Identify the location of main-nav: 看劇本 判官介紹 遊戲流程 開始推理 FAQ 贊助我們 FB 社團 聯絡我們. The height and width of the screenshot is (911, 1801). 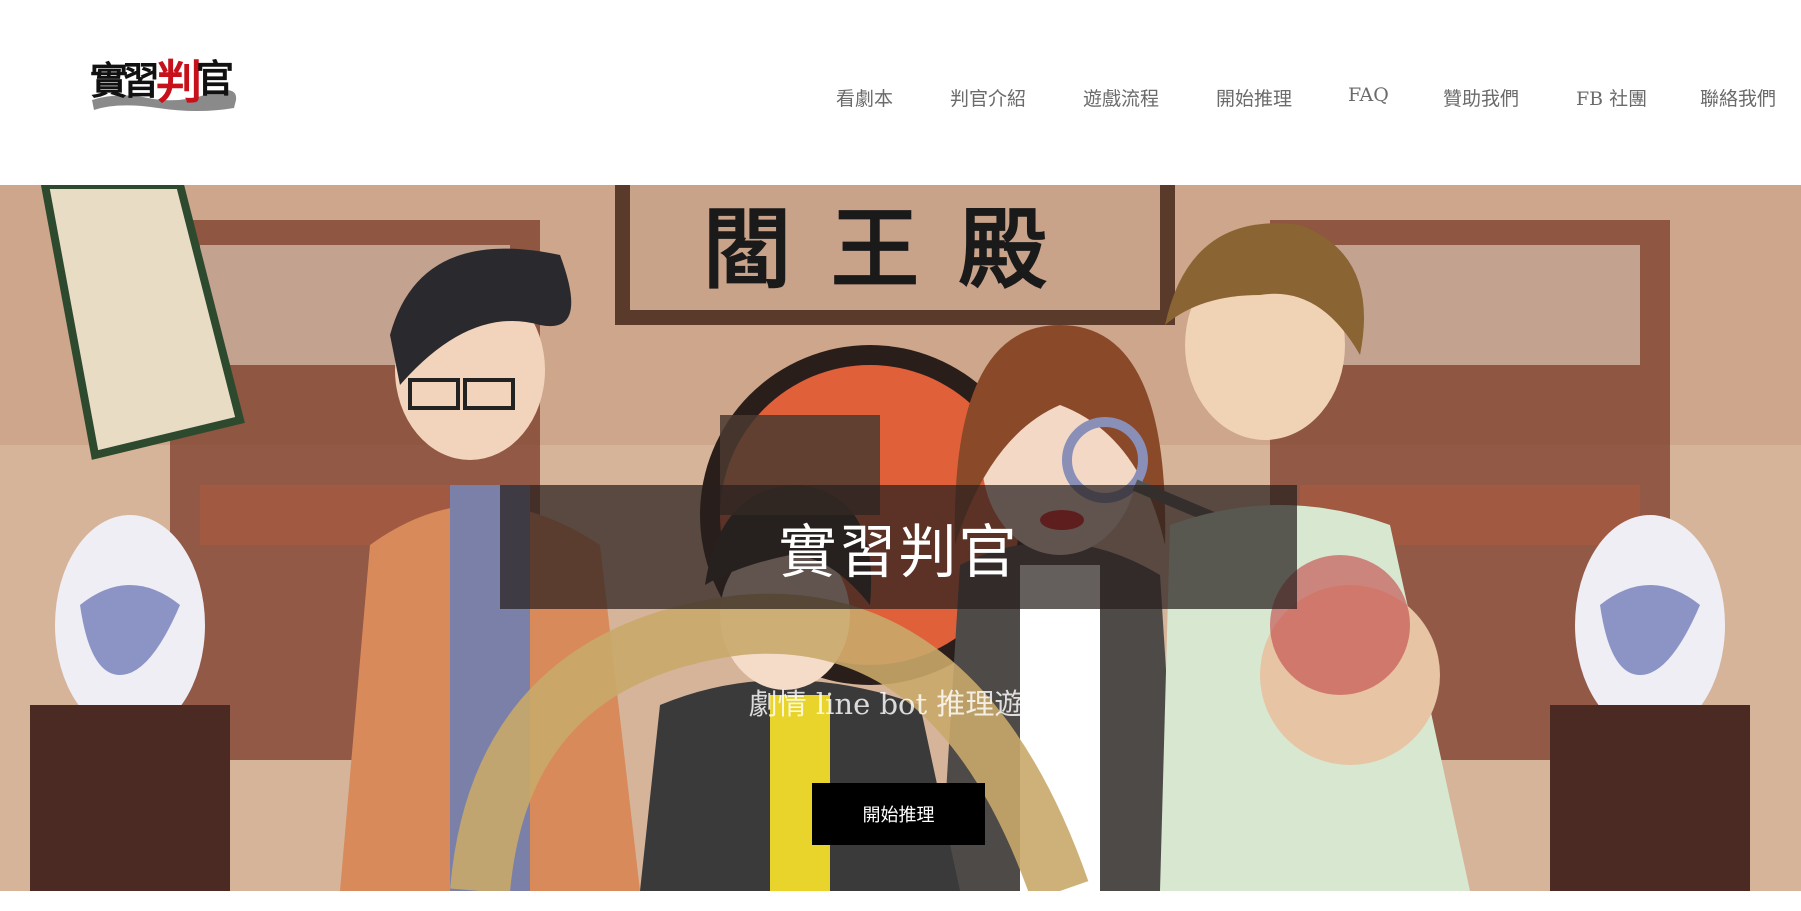
(900, 99).